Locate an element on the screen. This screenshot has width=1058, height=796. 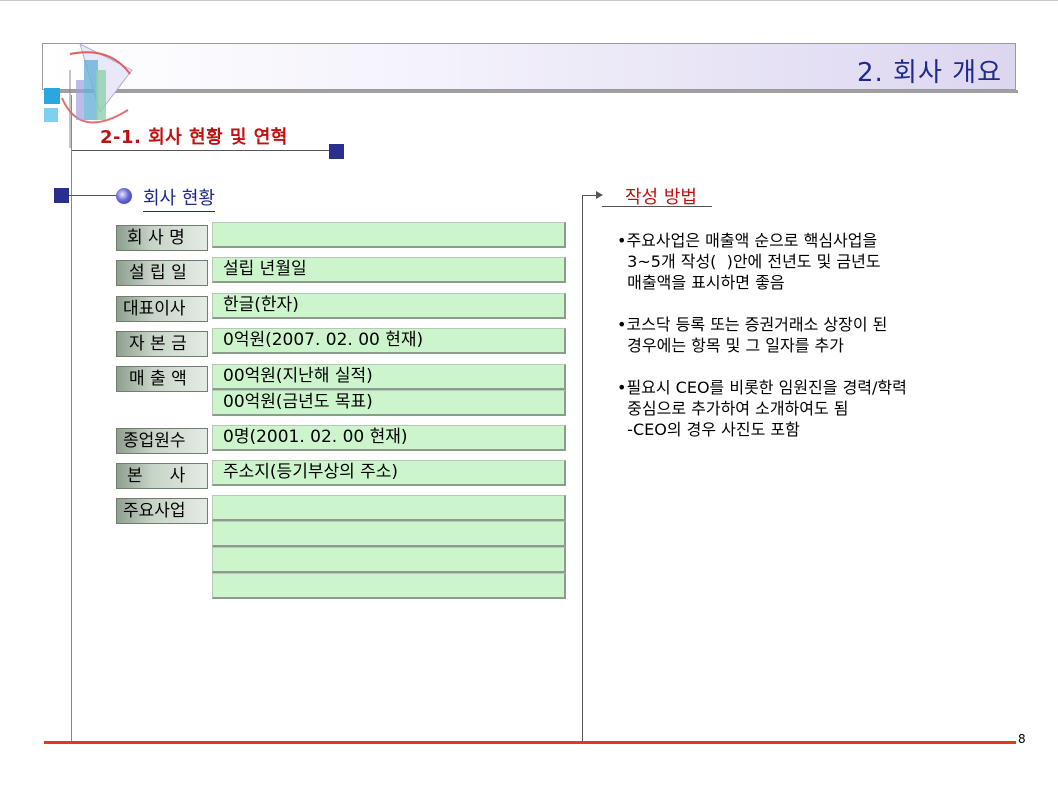
top-border is located at coordinates (529, 0).